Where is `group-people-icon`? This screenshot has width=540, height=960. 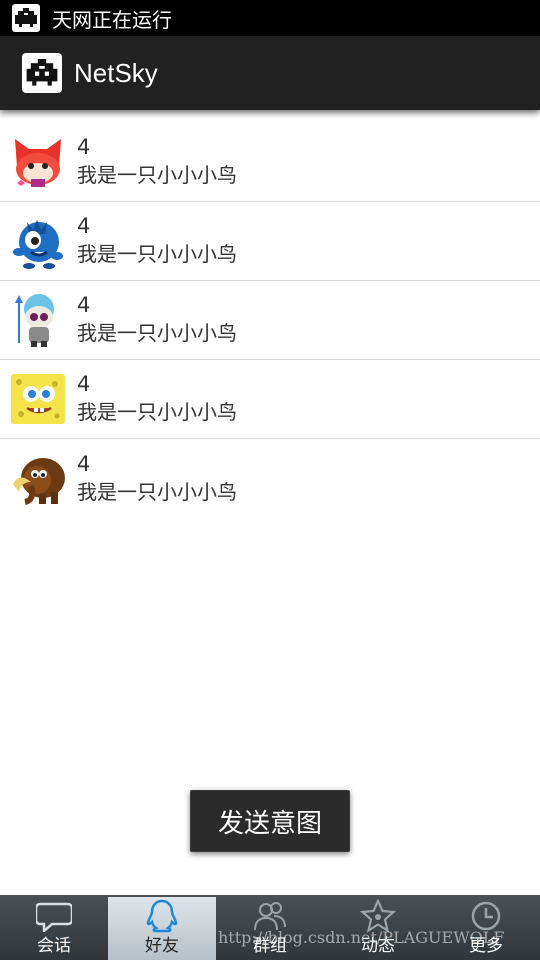 group-people-icon is located at coordinates (270, 916).